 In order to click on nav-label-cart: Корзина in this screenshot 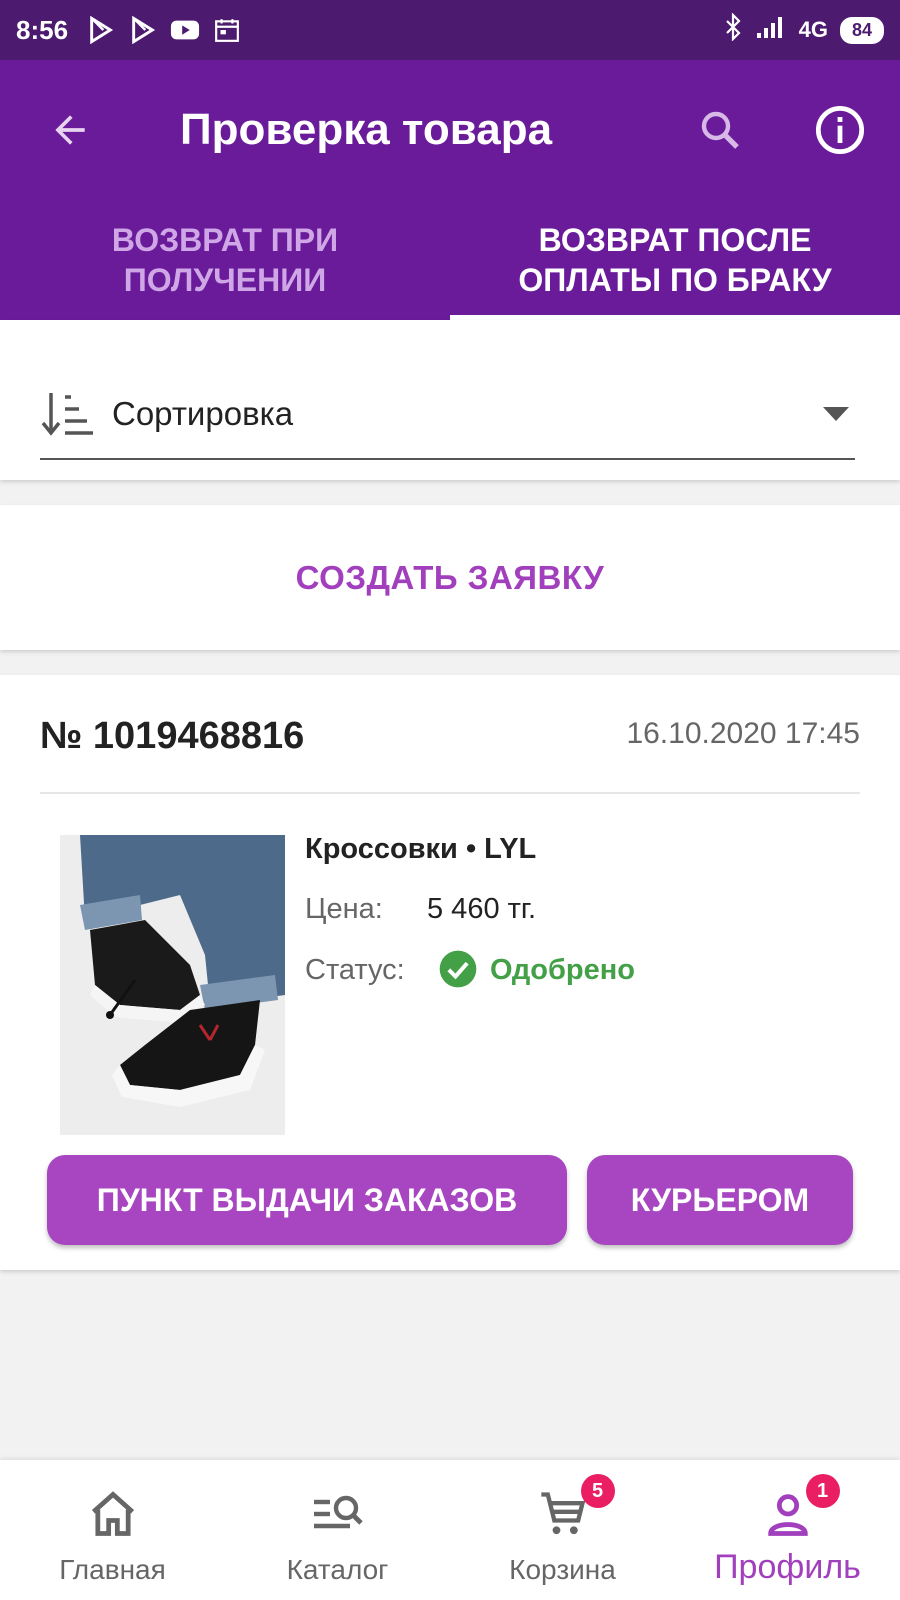, I will do `click(562, 1569)`.